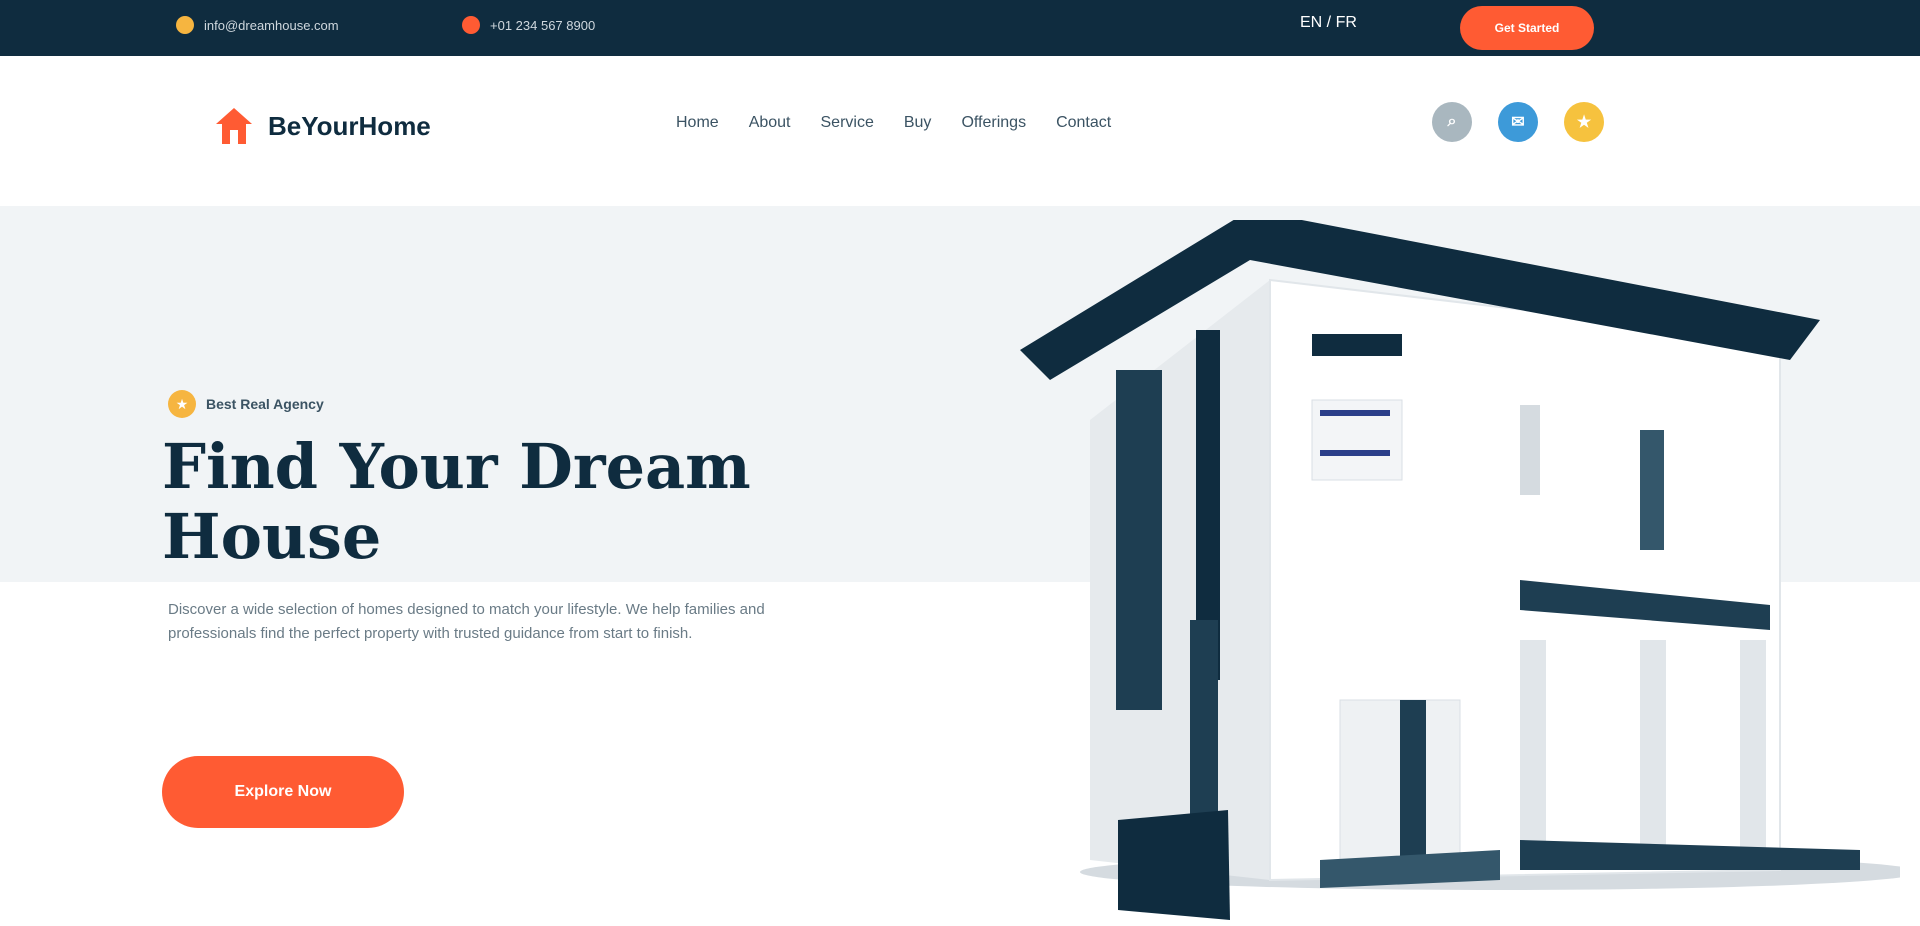 The width and height of the screenshot is (1920, 926). Describe the element at coordinates (1452, 122) in the screenshot. I see `search-icon: ⌕` at that location.